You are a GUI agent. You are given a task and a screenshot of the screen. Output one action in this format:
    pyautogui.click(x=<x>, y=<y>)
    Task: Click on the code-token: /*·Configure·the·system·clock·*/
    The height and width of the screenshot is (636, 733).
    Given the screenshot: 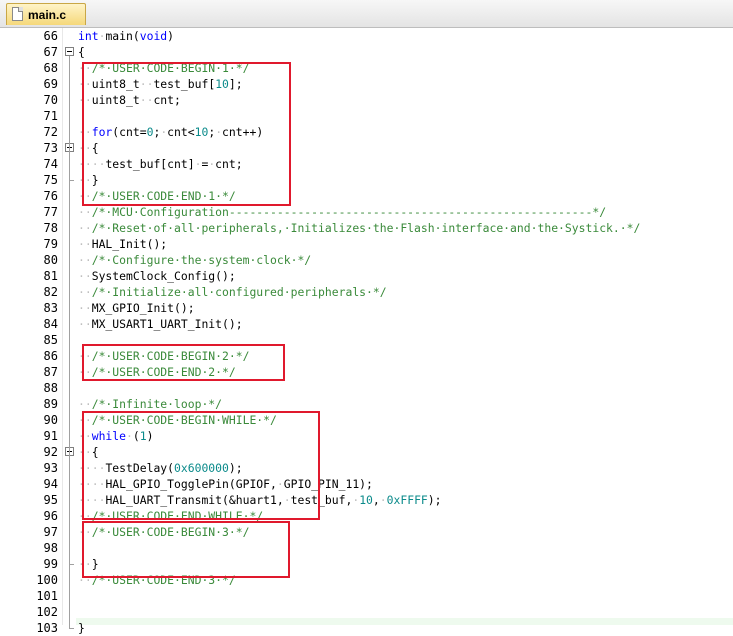 What is the action you would take?
    pyautogui.click(x=201, y=260)
    